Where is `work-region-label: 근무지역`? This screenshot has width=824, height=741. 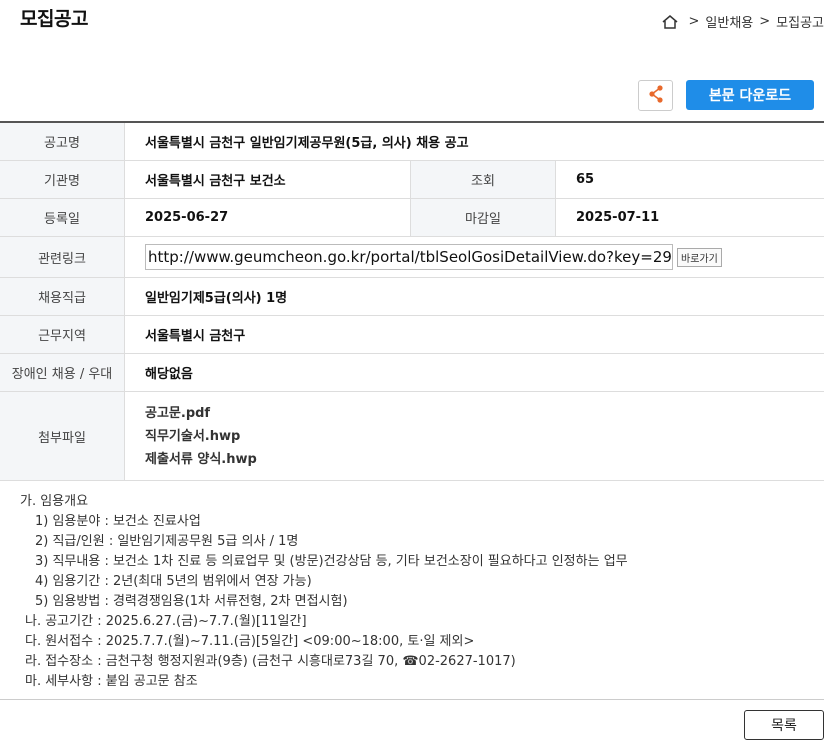 work-region-label: 근무지역 is located at coordinates (62, 334).